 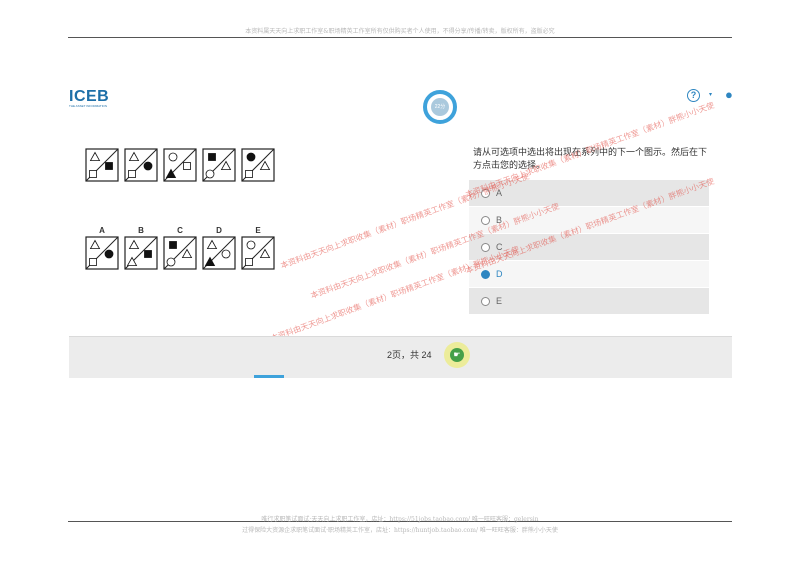 I want to click on next-button: ☛, so click(x=457, y=355).